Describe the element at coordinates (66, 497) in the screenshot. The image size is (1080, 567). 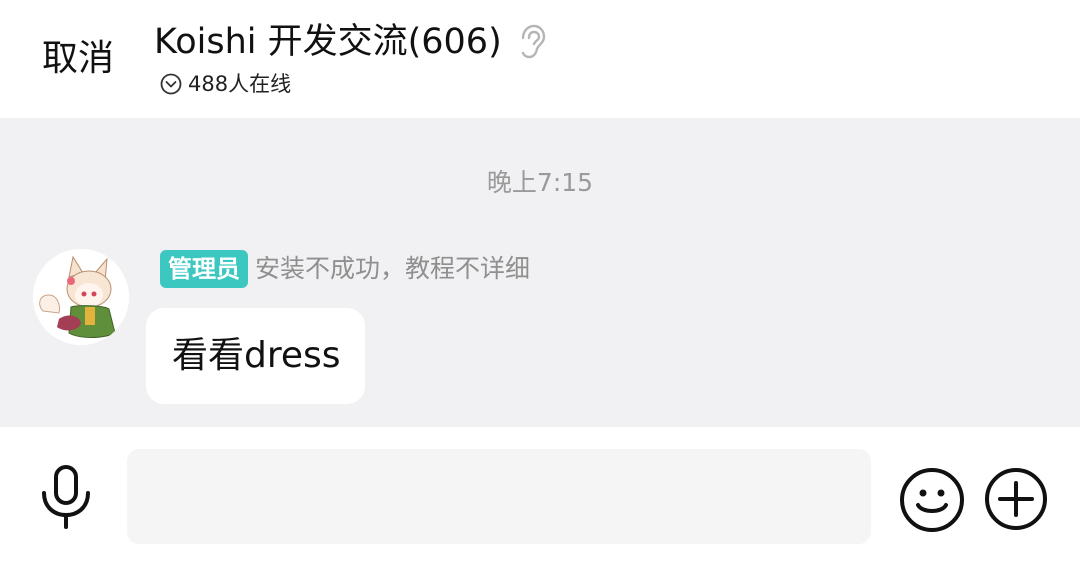
I see `microphone-icon` at that location.